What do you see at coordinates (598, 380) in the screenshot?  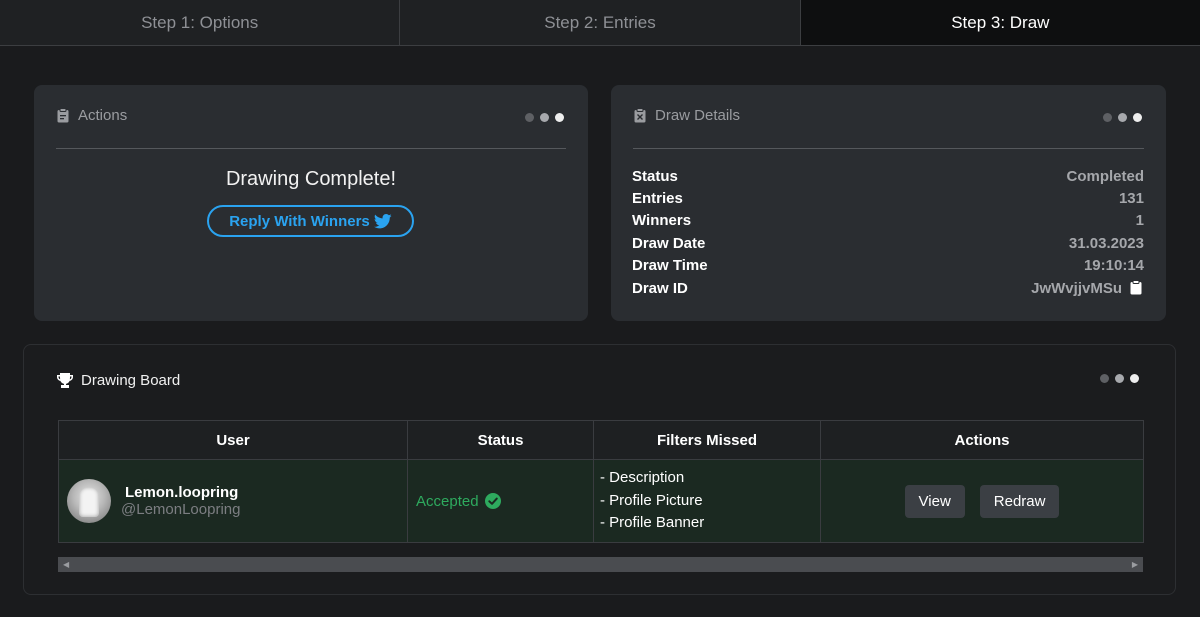 I see `board-header: Drawing Board` at bounding box center [598, 380].